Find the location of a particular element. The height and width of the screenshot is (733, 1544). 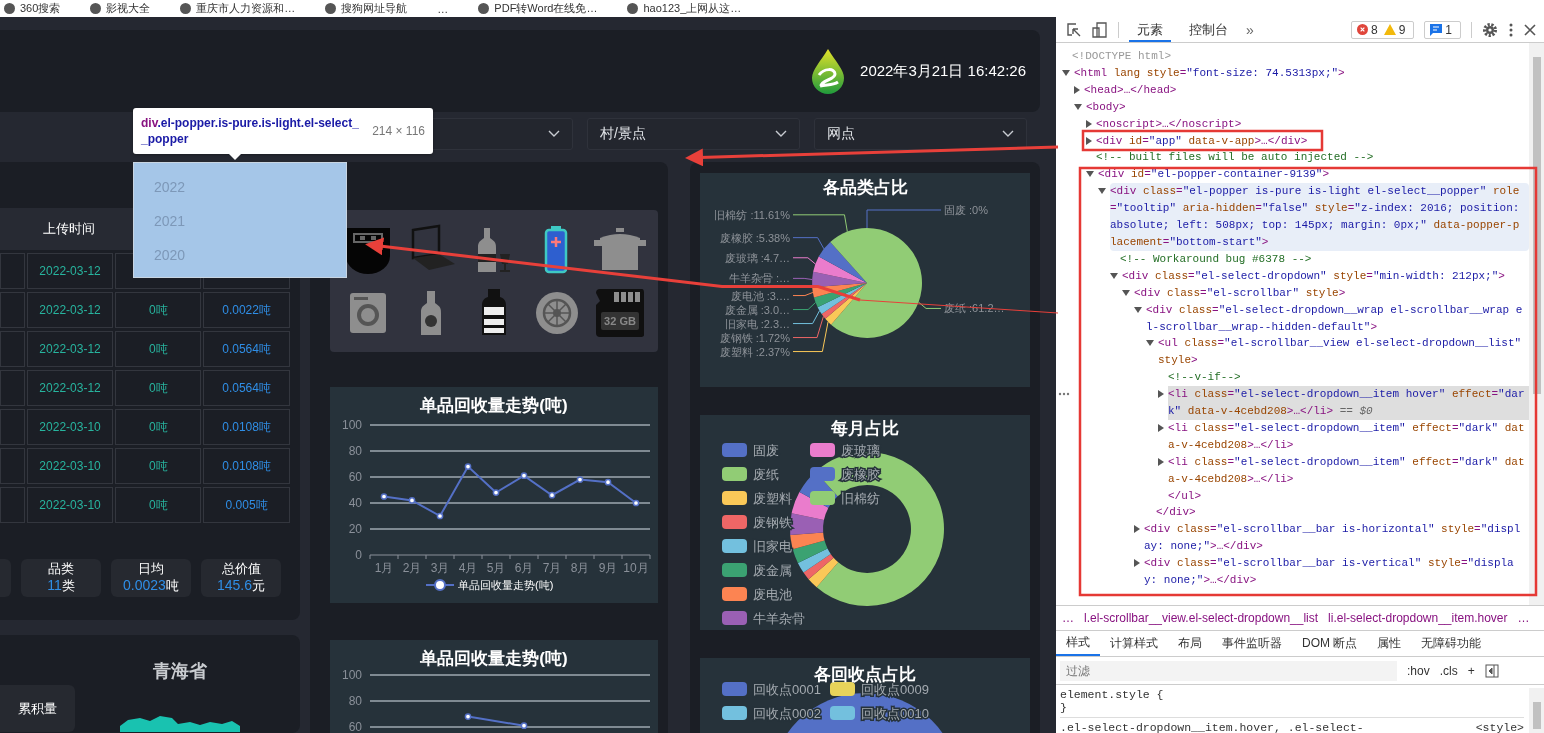

stat-label: 总价值 is located at coordinates (241, 569).